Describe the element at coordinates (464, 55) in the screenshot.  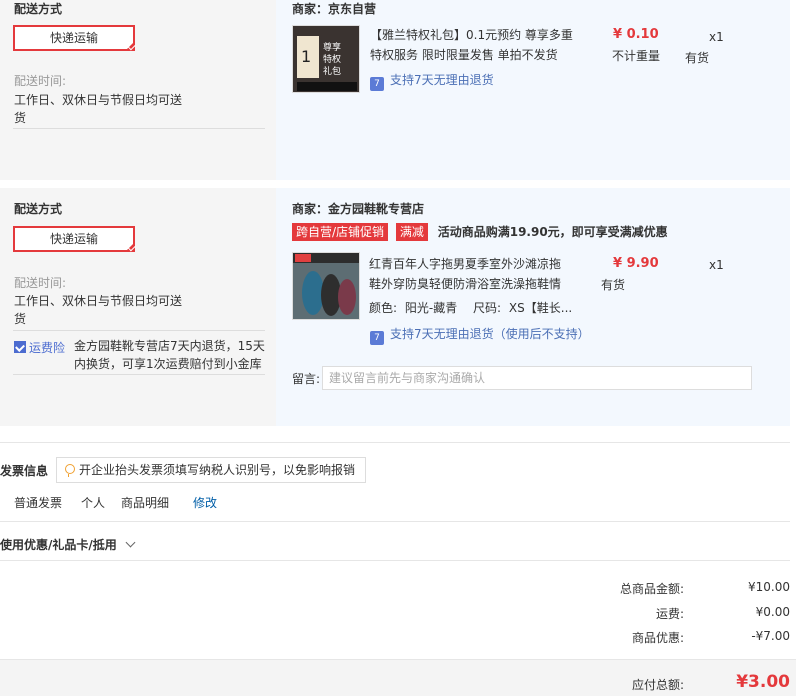
I see `product-title-line: 特权服务 限时限量发售 单拍不发货` at that location.